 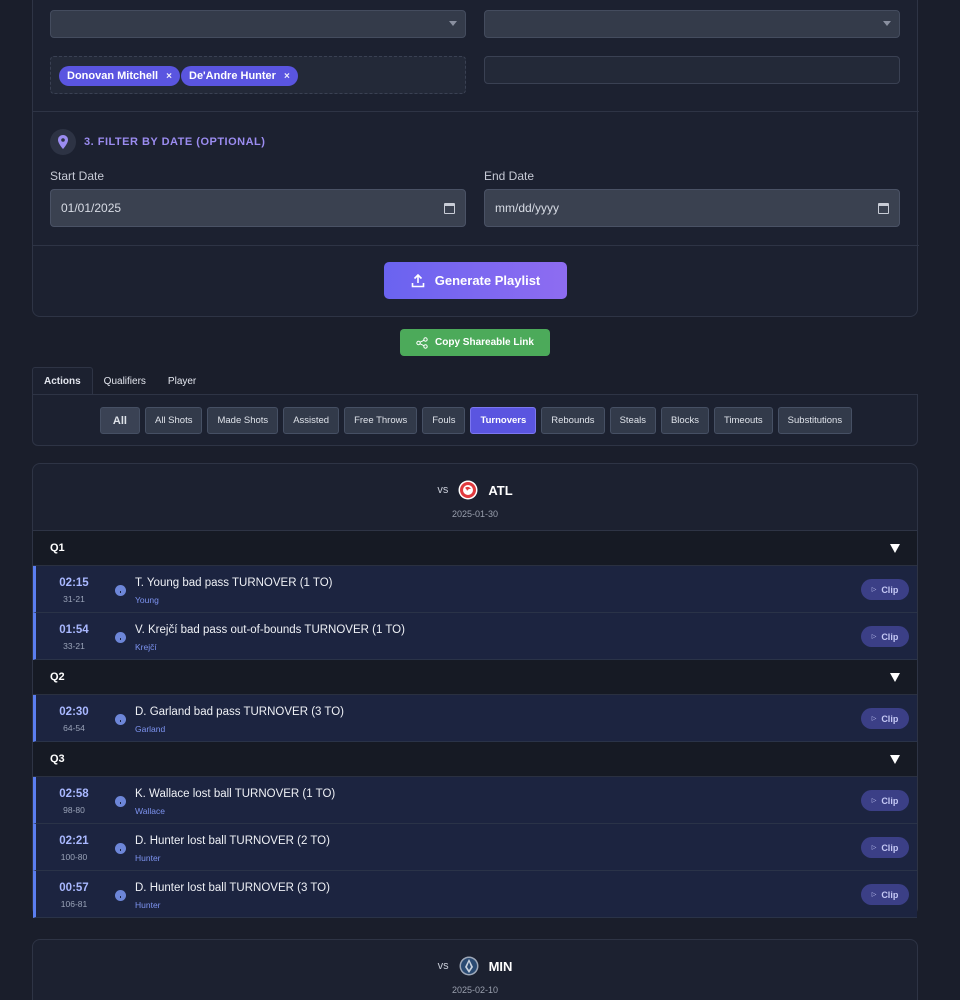 I want to click on play-time: 02:30, so click(x=74, y=712).